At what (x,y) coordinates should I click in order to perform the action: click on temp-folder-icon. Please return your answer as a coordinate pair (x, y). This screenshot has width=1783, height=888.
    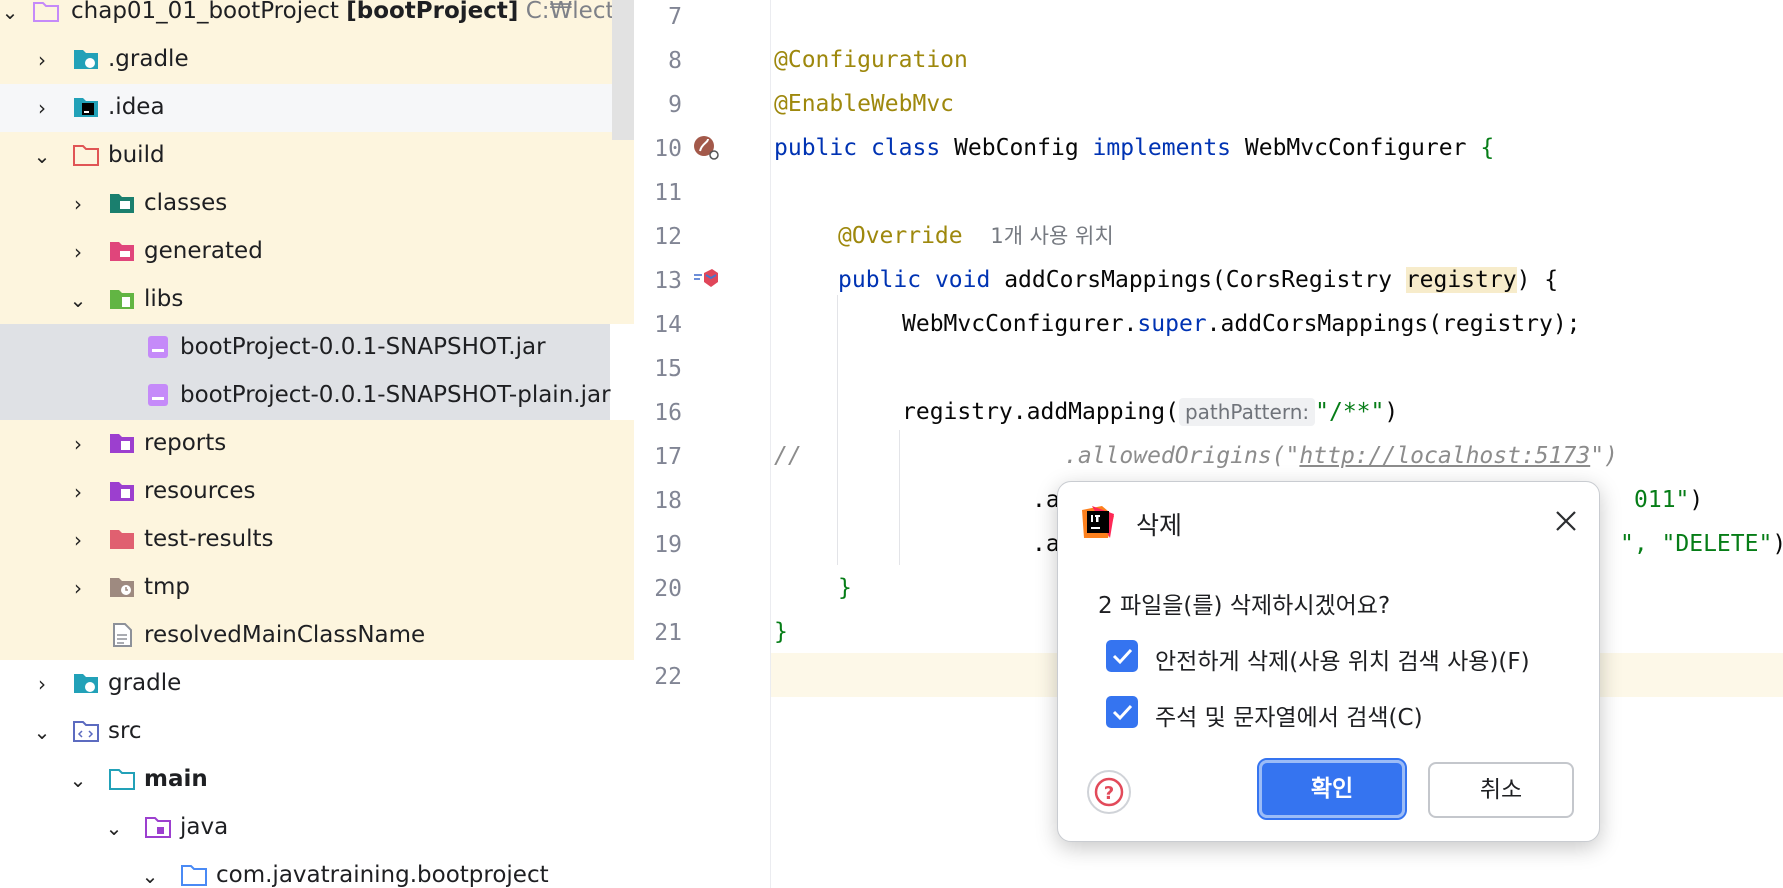
    Looking at the image, I should click on (122, 587).